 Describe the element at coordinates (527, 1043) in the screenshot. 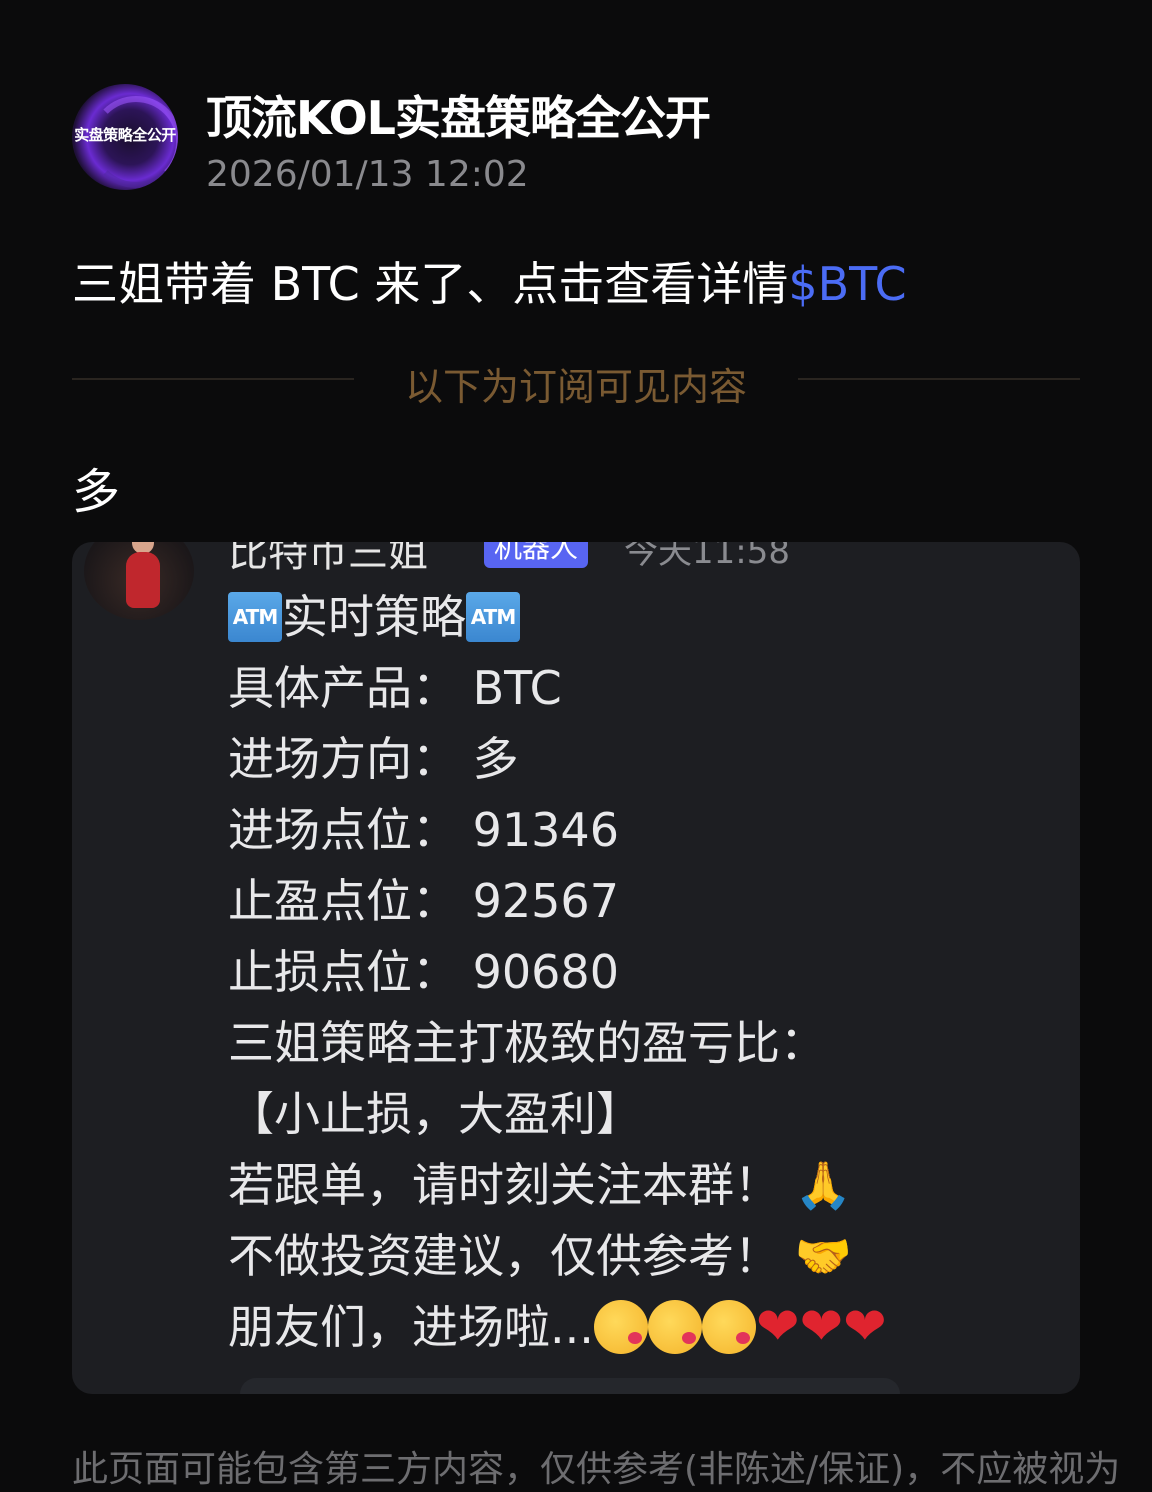

I see `message-line-ratio: 三姐策略主打极致的盈亏比：` at that location.